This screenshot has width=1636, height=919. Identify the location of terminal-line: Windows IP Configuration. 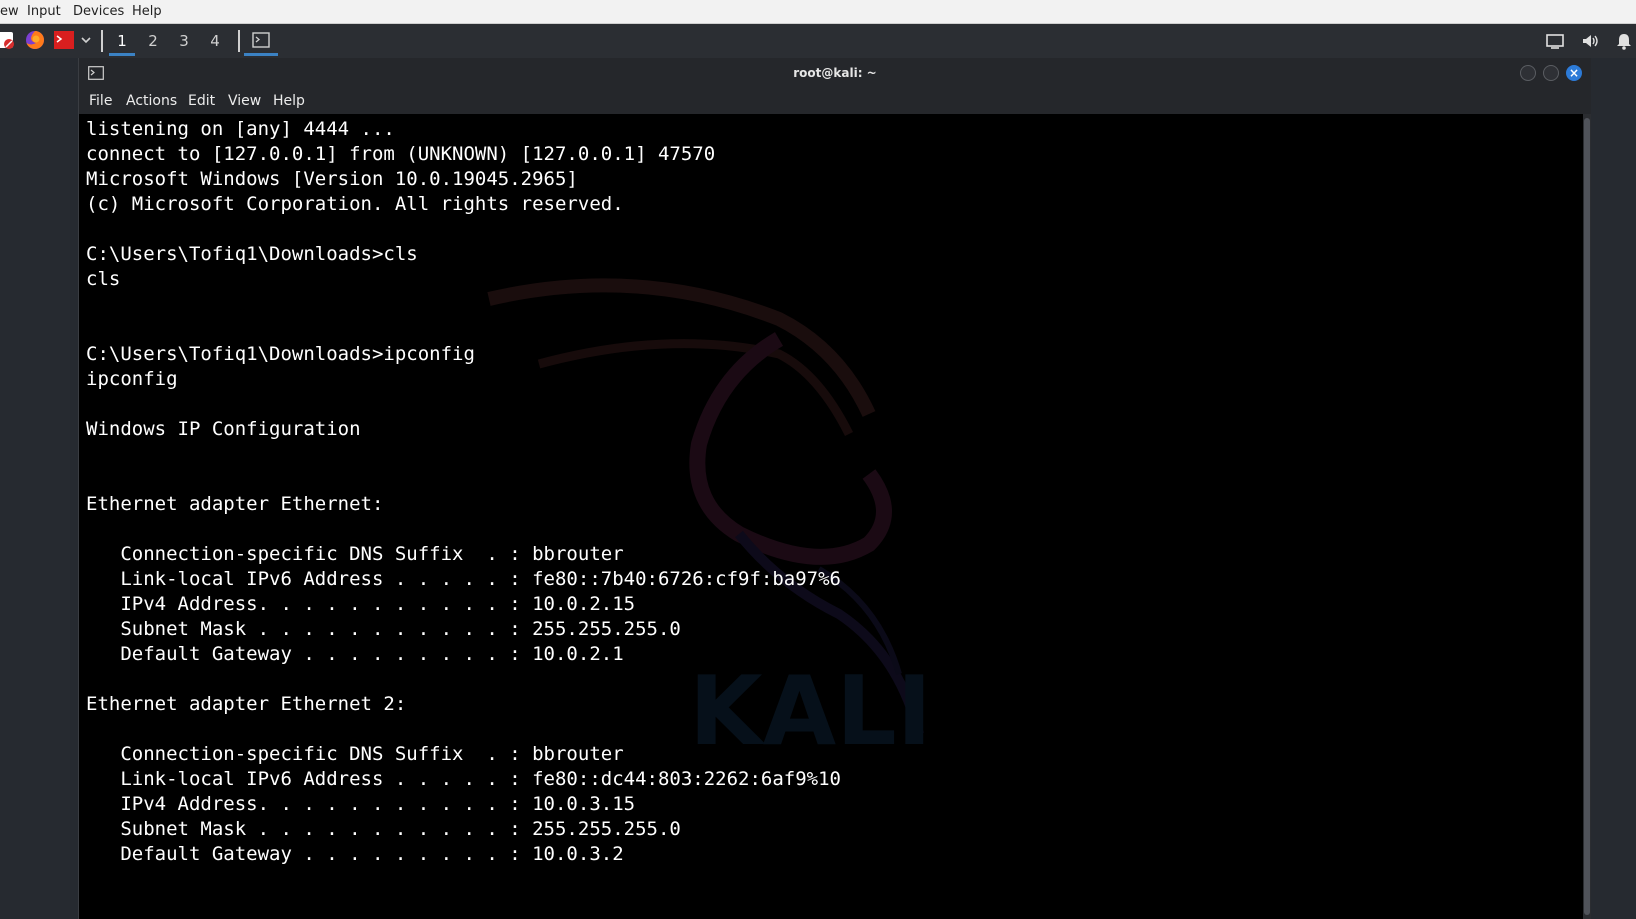
(223, 429).